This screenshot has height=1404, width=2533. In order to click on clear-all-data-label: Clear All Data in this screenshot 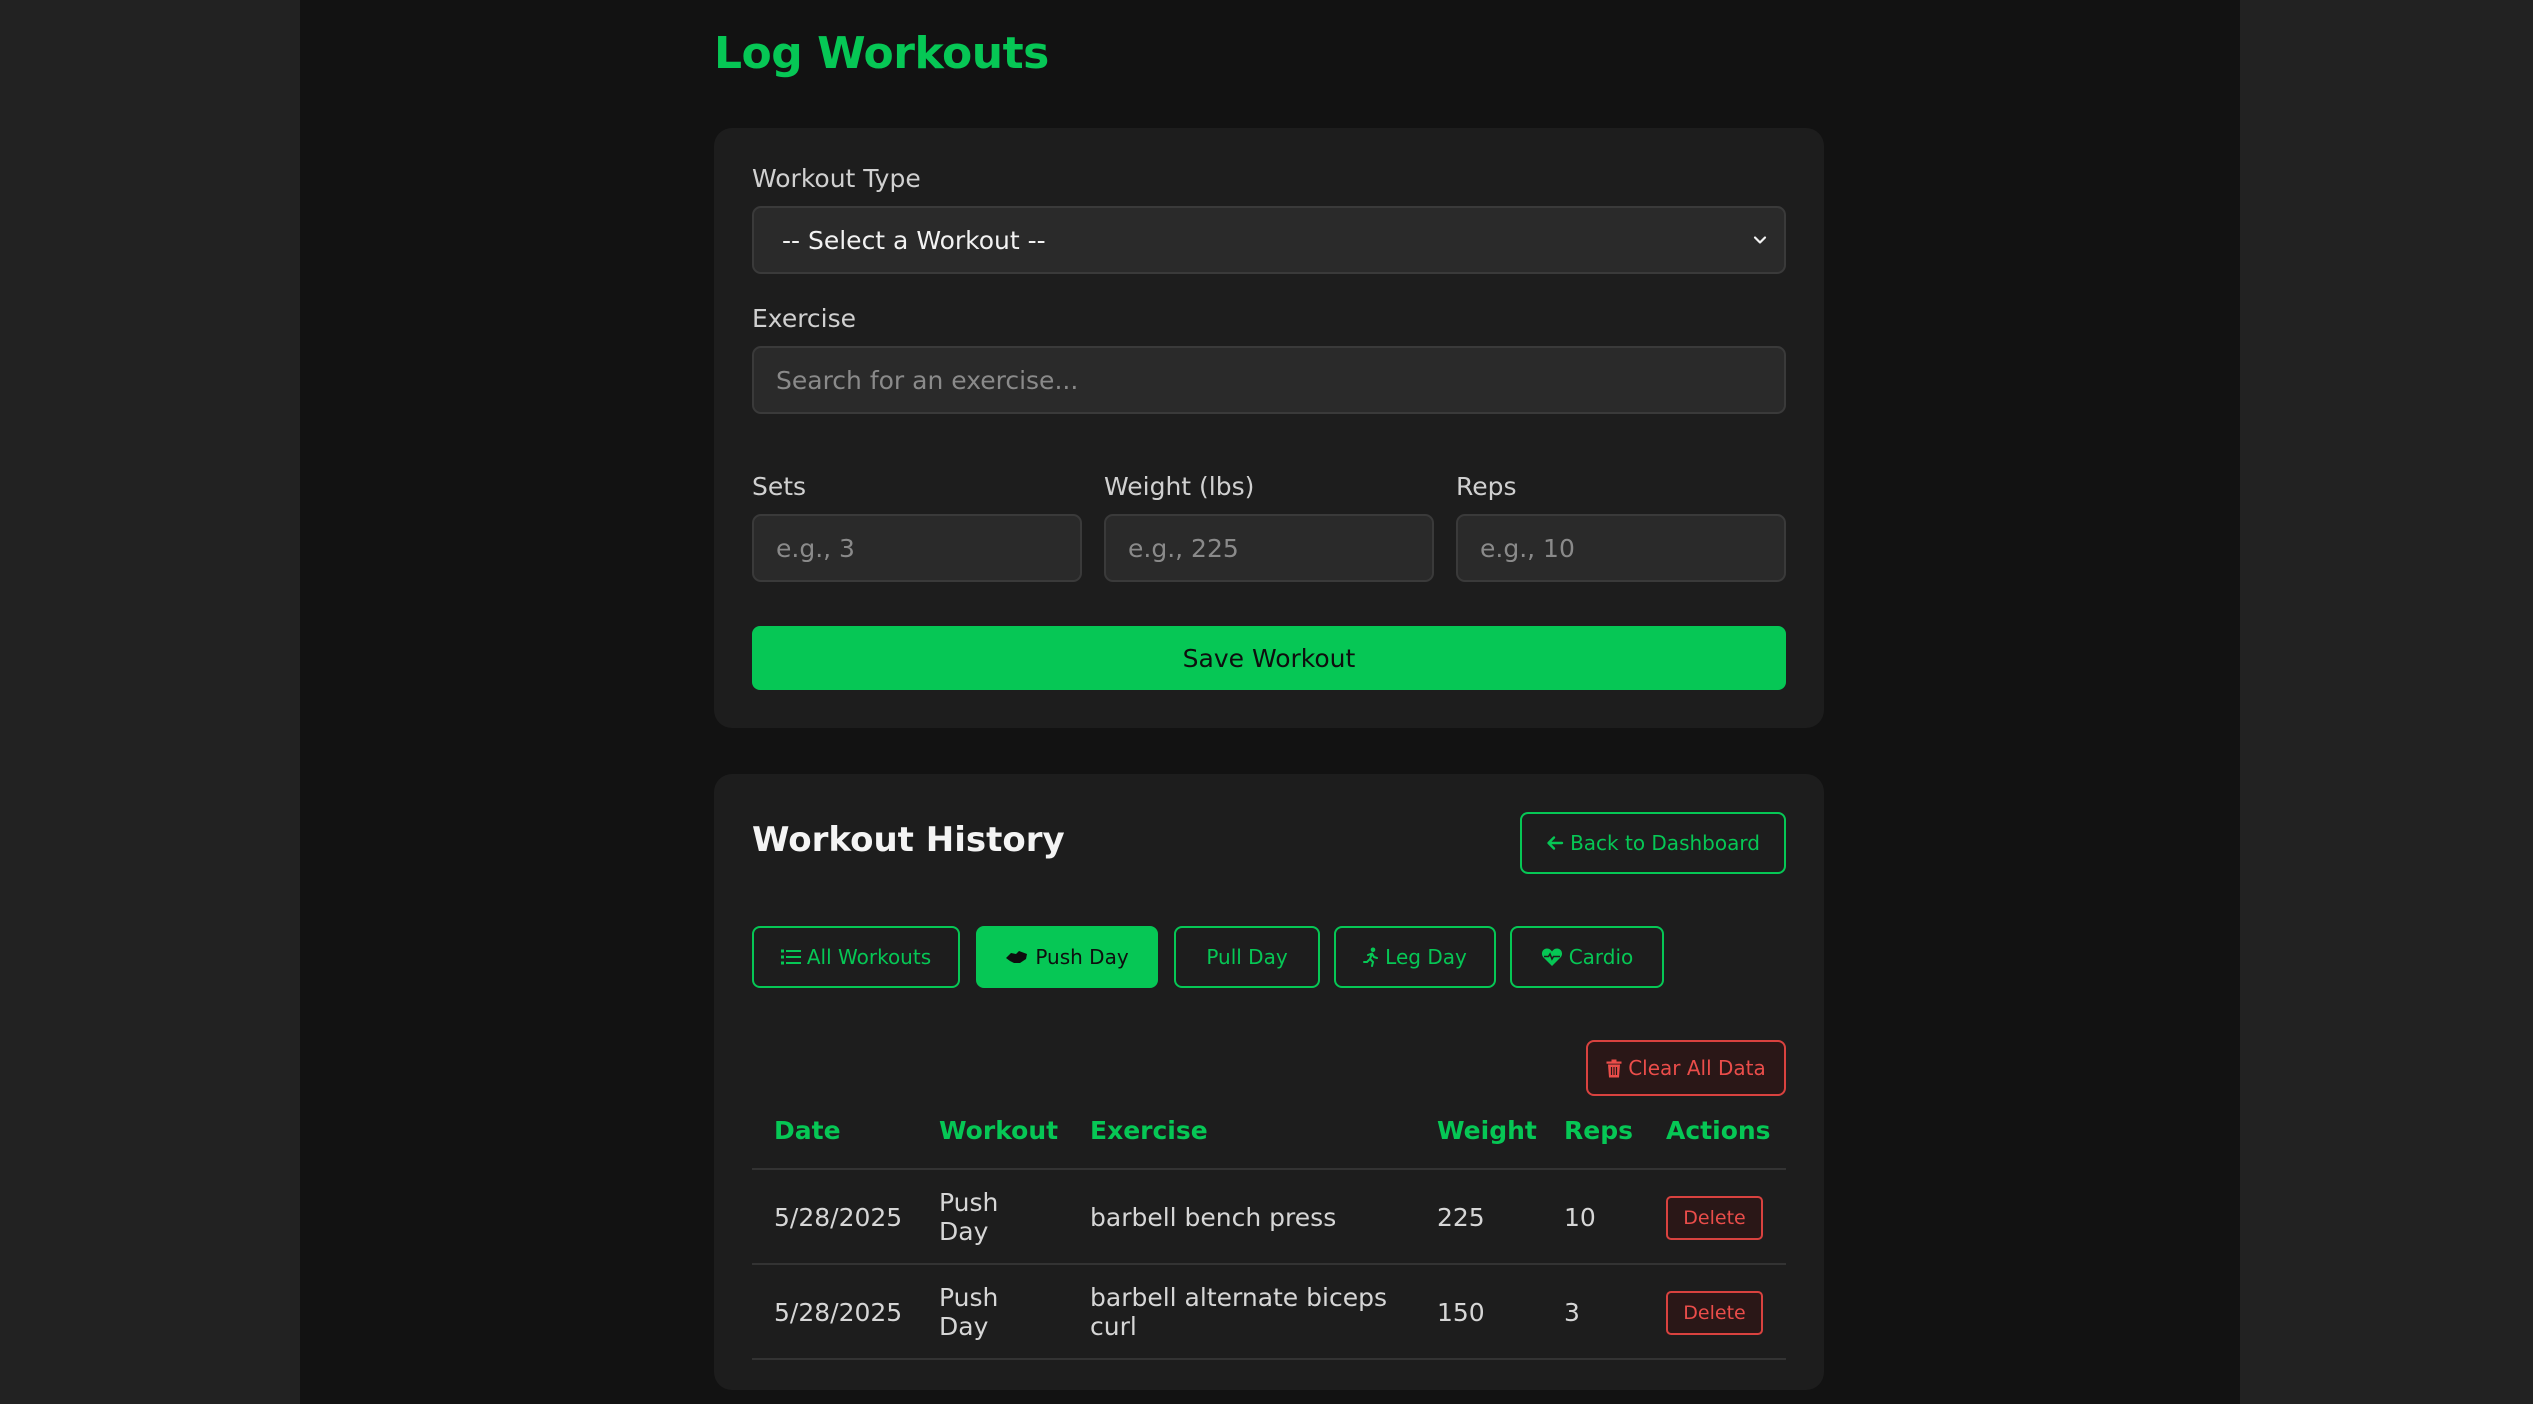, I will do `click(1697, 1068)`.